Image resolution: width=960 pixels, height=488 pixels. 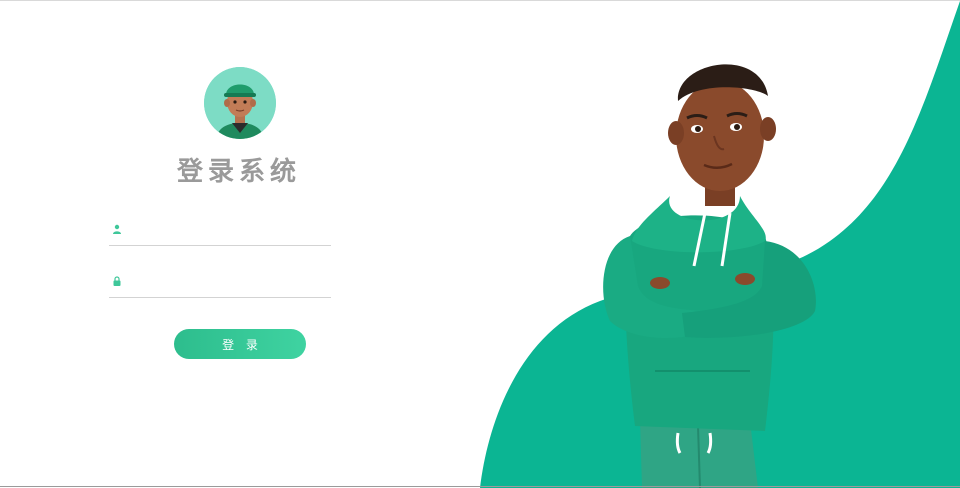 What do you see at coordinates (231, 232) in the screenshot?
I see `username-input` at bounding box center [231, 232].